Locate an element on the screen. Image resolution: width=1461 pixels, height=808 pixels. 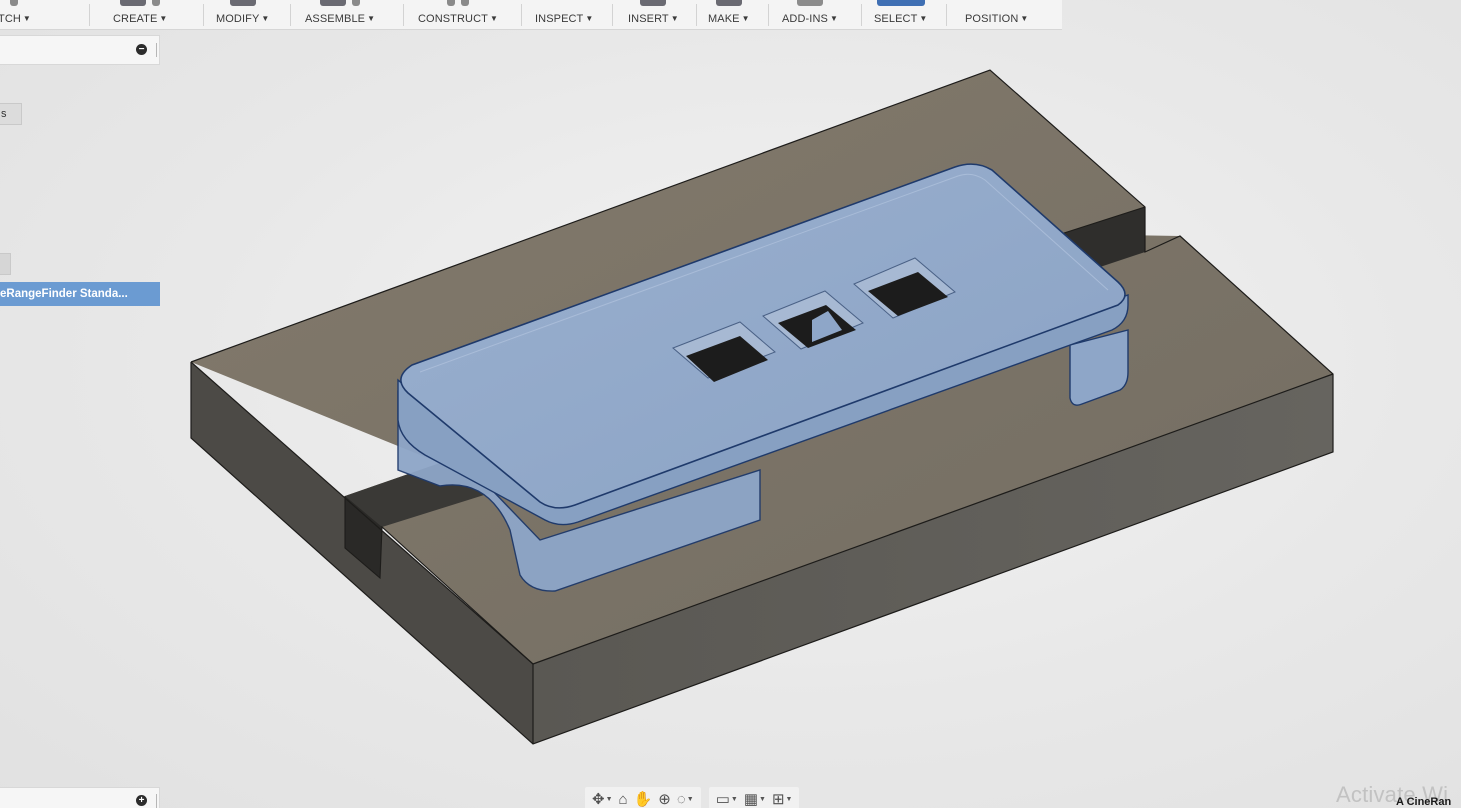
menu-add-ins: ADD-INS ▼ is located at coordinates (810, 14).